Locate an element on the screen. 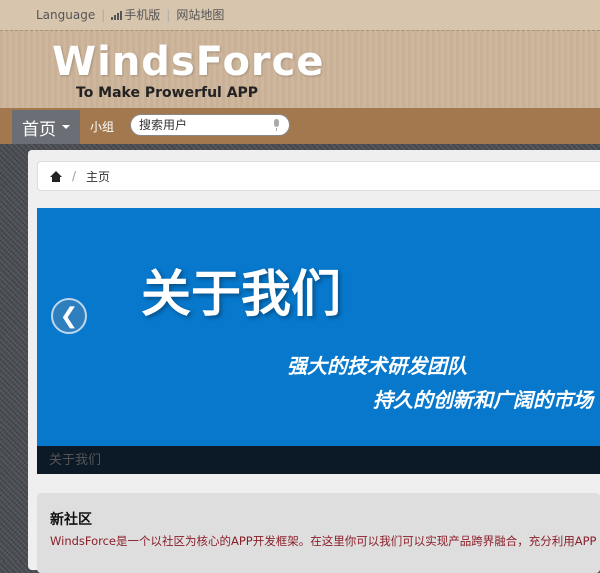 The height and width of the screenshot is (573, 600). carousel-prev-button: ❮ is located at coordinates (69, 316).